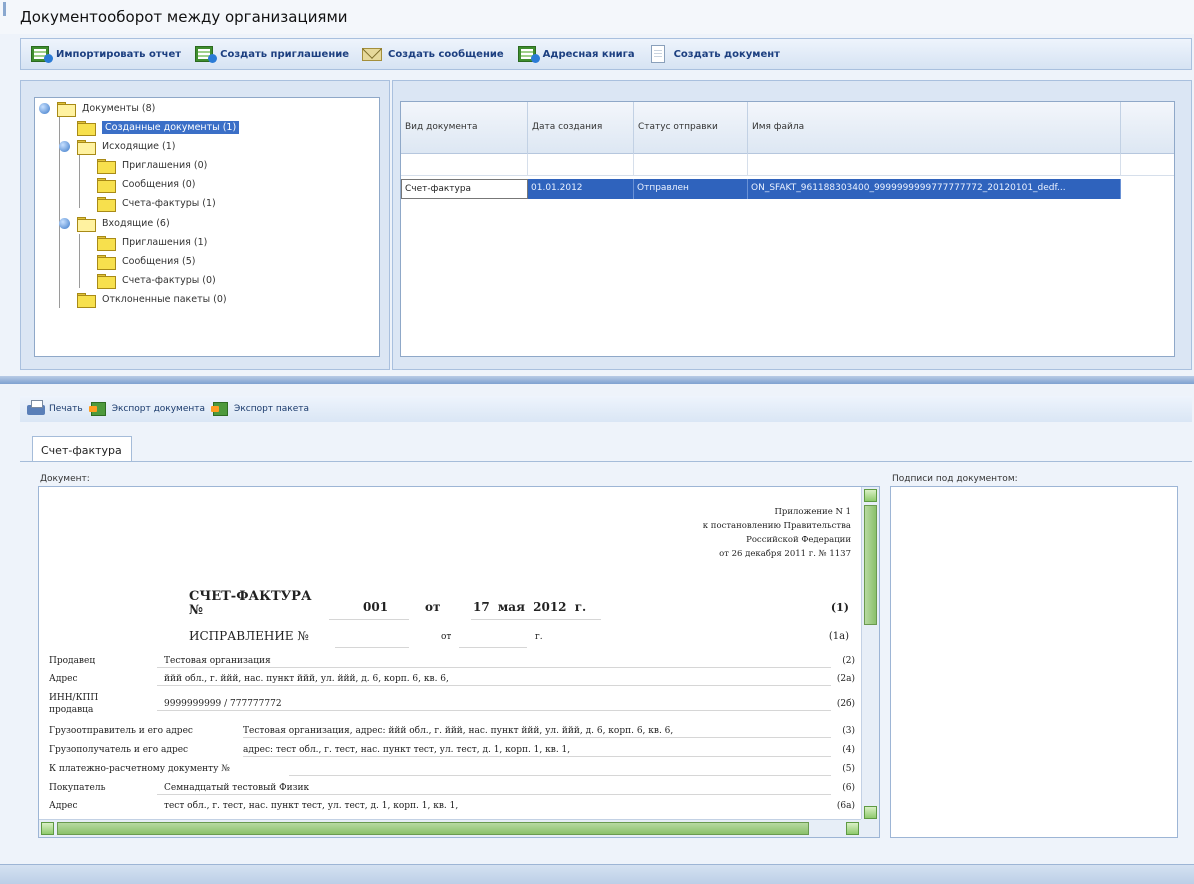 Image resolution: width=1194 pixels, height=884 pixels. I want to click on scroll-down-arrow-icon, so click(870, 812).